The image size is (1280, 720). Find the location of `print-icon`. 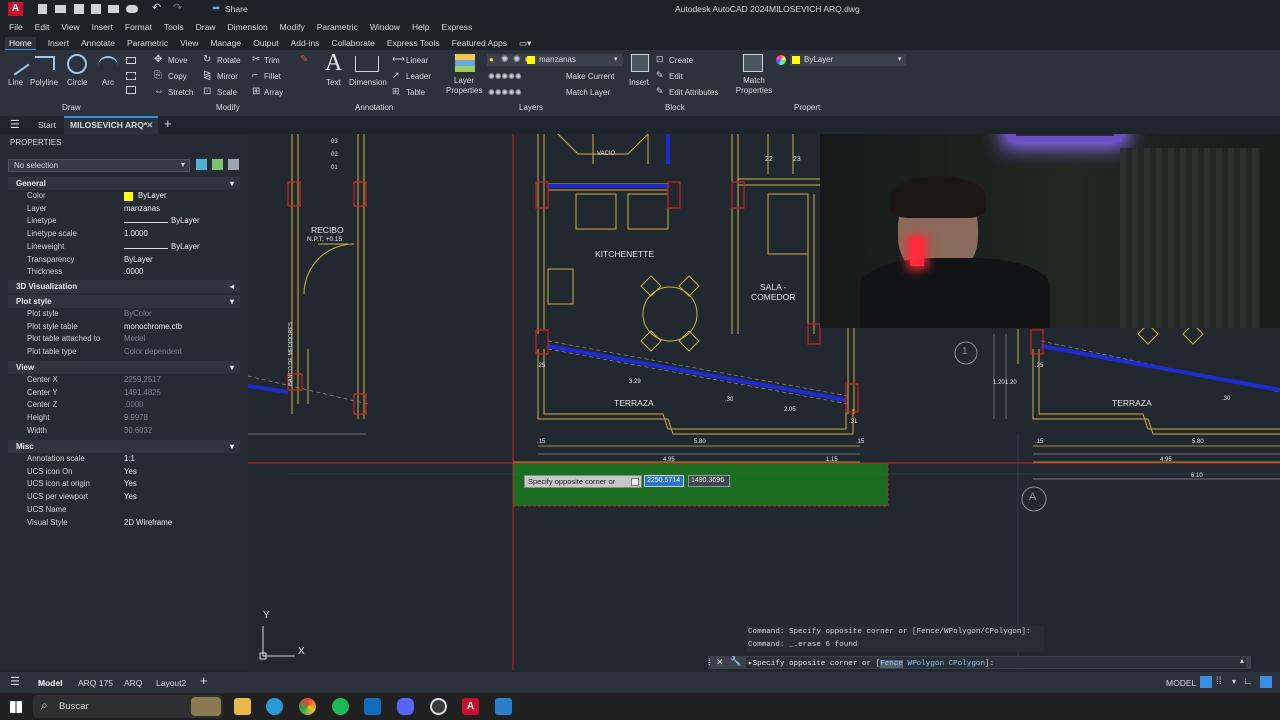

print-icon is located at coordinates (113, 9).